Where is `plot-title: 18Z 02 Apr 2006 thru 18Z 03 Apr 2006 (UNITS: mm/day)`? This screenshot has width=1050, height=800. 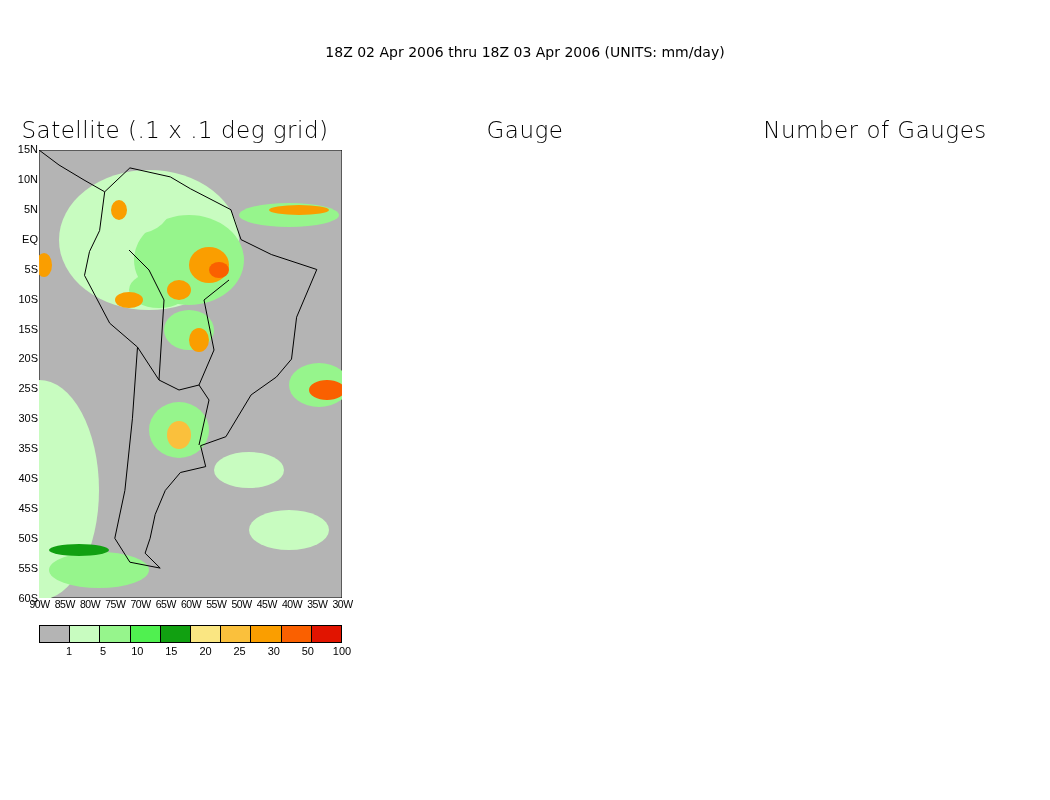 plot-title: 18Z 02 Apr 2006 thru 18Z 03 Apr 2006 (UNITS: mm/day) is located at coordinates (525, 52).